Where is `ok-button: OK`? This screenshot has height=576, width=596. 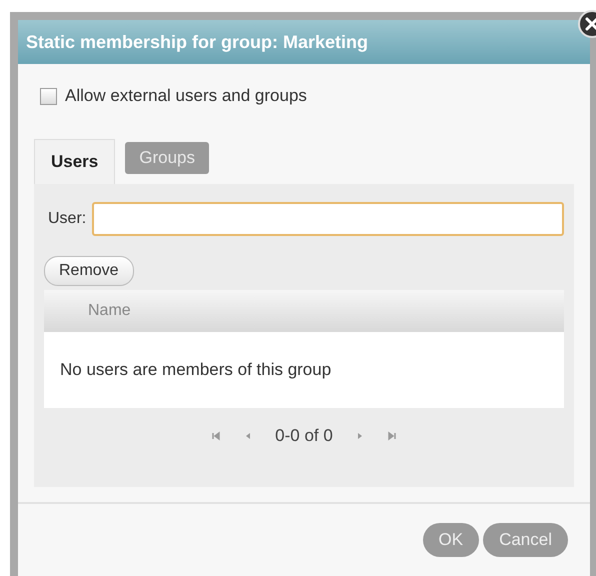 ok-button: OK is located at coordinates (451, 540).